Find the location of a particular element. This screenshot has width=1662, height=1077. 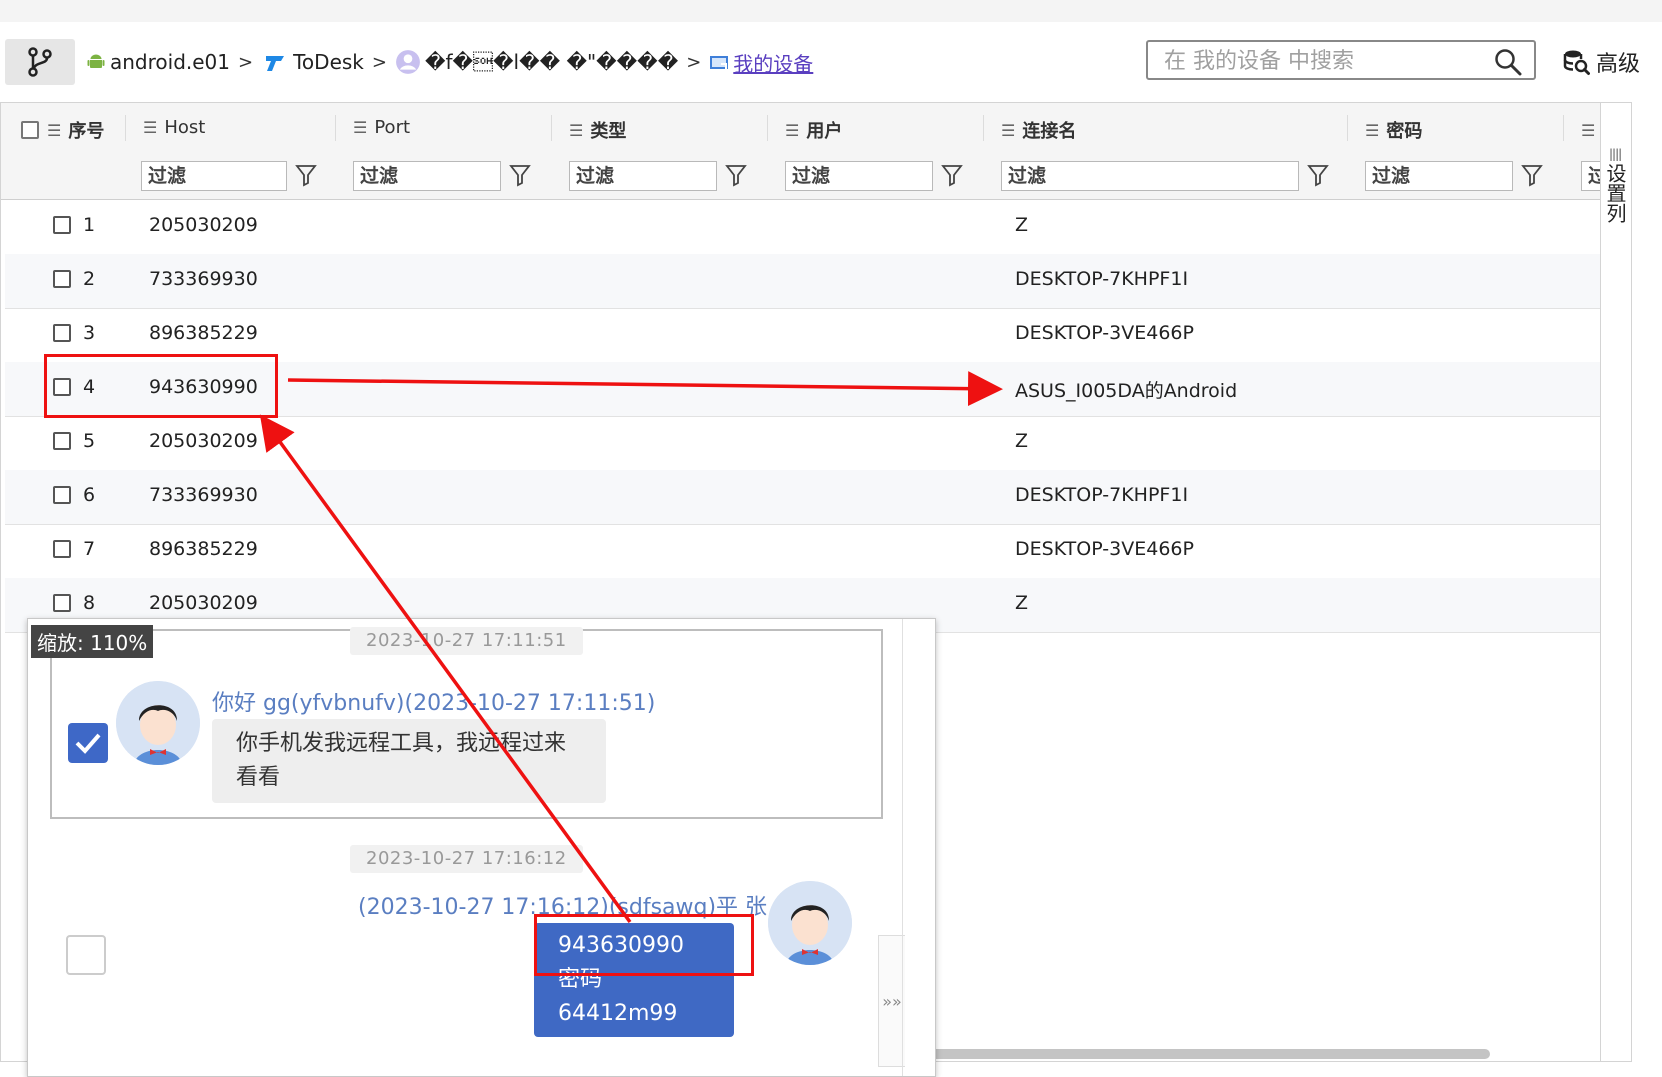

annotation-arrow-to-connection is located at coordinates (645, 389).